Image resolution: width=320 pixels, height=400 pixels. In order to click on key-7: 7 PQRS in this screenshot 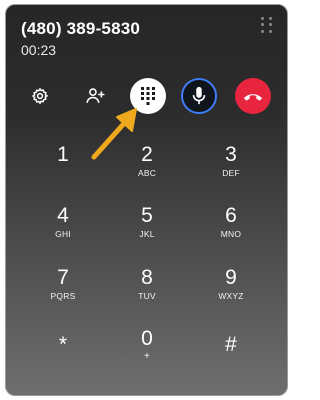, I will do `click(63, 291)`.